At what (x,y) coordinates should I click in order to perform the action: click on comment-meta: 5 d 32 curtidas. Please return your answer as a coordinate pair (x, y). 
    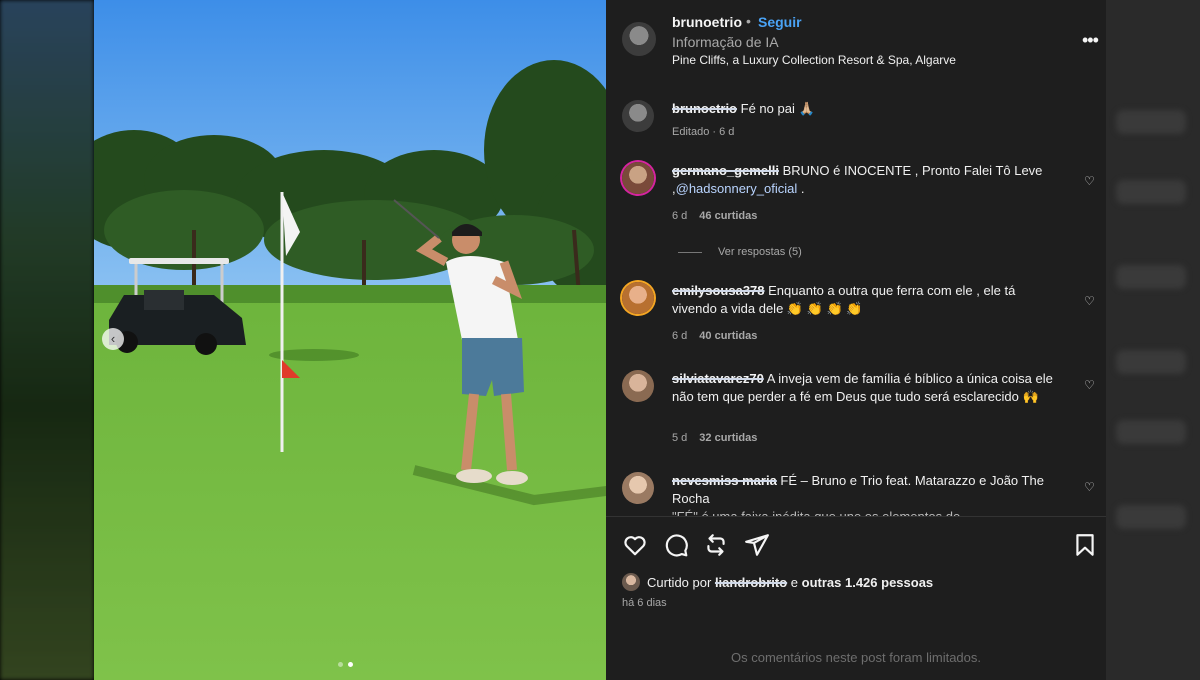
    Looking at the image, I should click on (714, 438).